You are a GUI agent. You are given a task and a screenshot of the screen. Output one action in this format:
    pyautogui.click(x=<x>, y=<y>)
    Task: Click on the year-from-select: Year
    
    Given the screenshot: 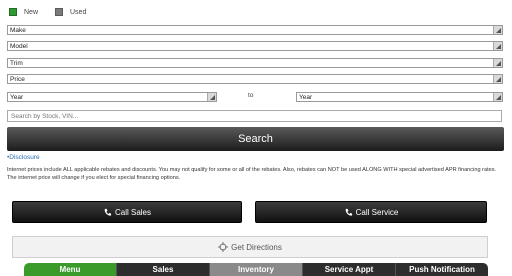 What is the action you would take?
    pyautogui.click(x=112, y=97)
    